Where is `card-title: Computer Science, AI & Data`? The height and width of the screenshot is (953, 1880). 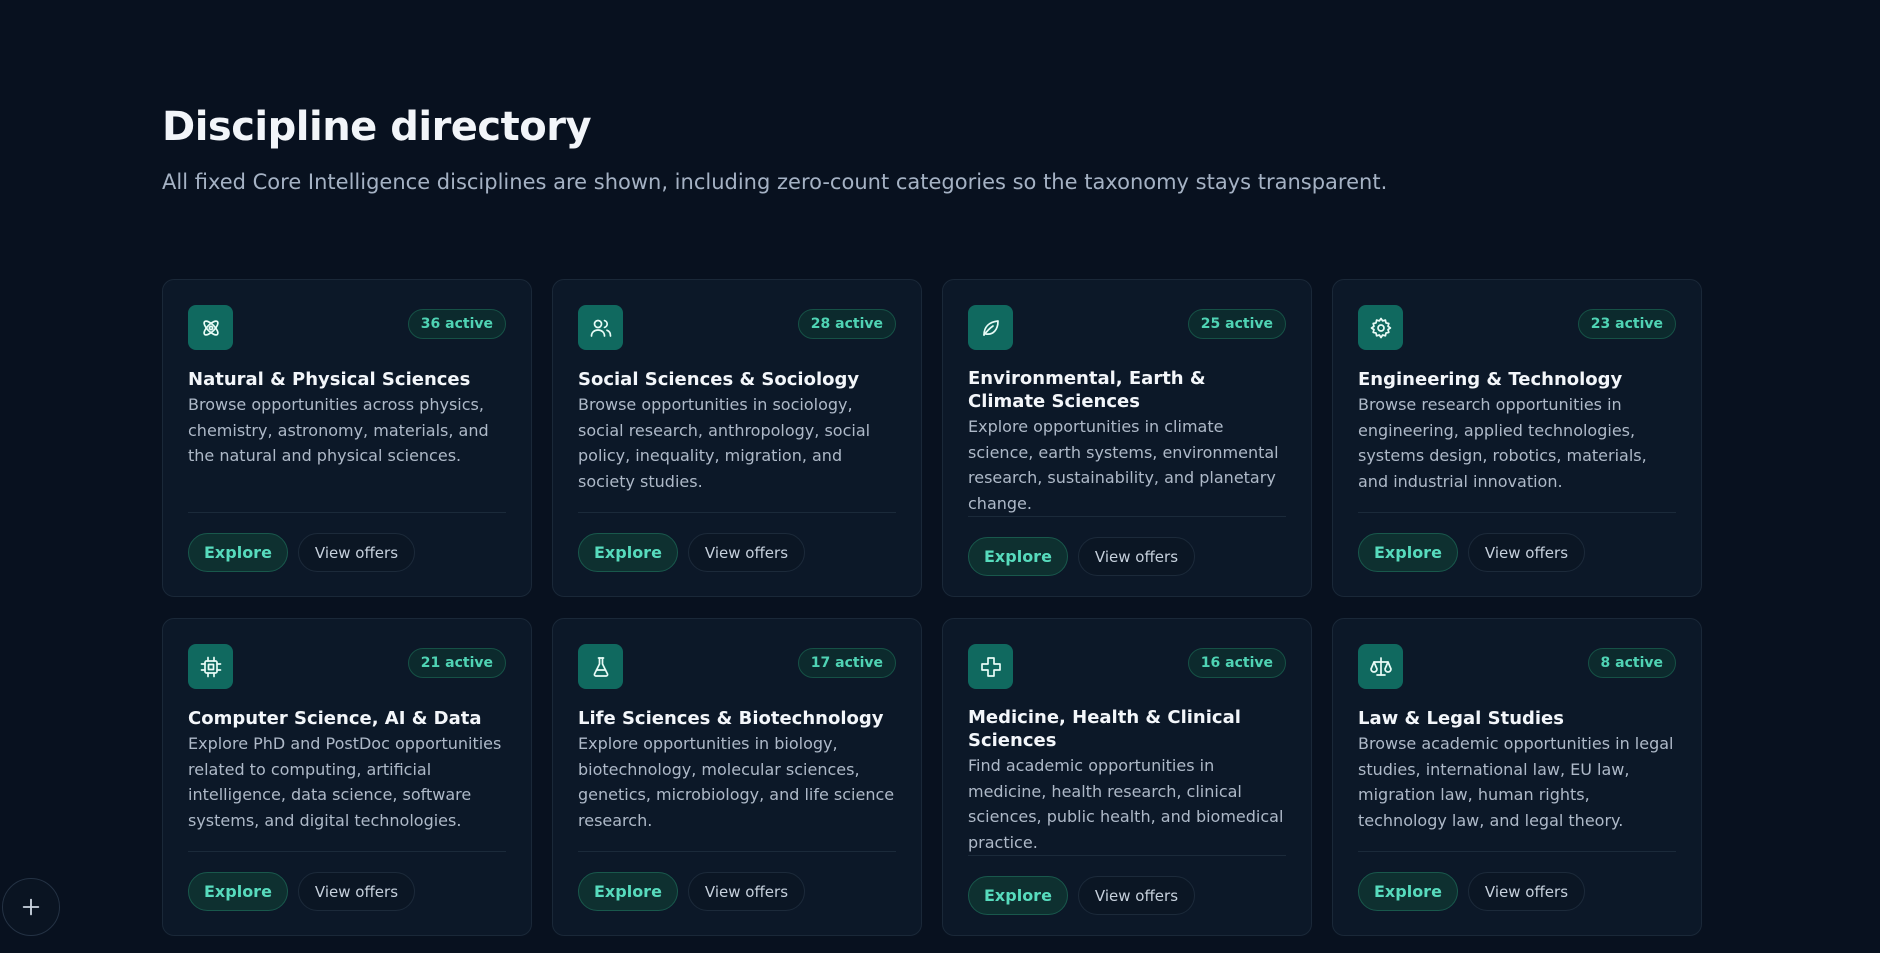 card-title: Computer Science, AI & Data is located at coordinates (335, 718).